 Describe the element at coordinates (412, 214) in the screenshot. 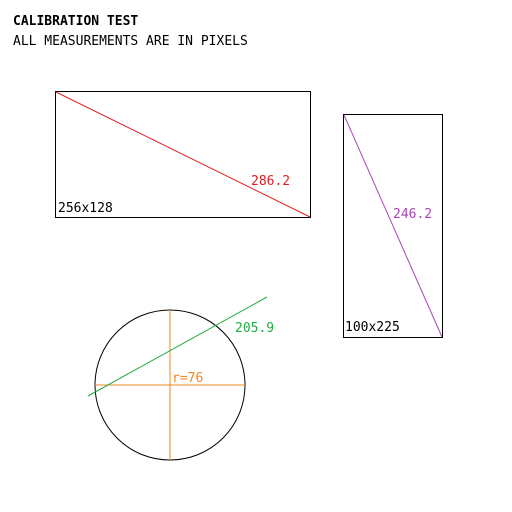

I see `portrait-diagonal-length-label: 246.2` at that location.